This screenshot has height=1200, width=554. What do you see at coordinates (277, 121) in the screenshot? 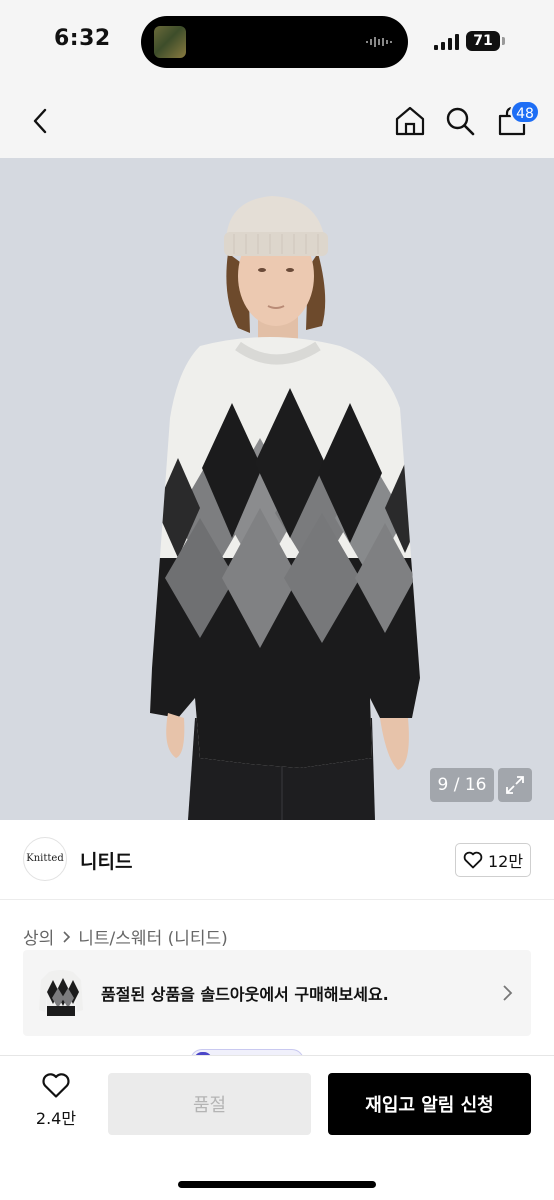
I see `nav-bar` at bounding box center [277, 121].